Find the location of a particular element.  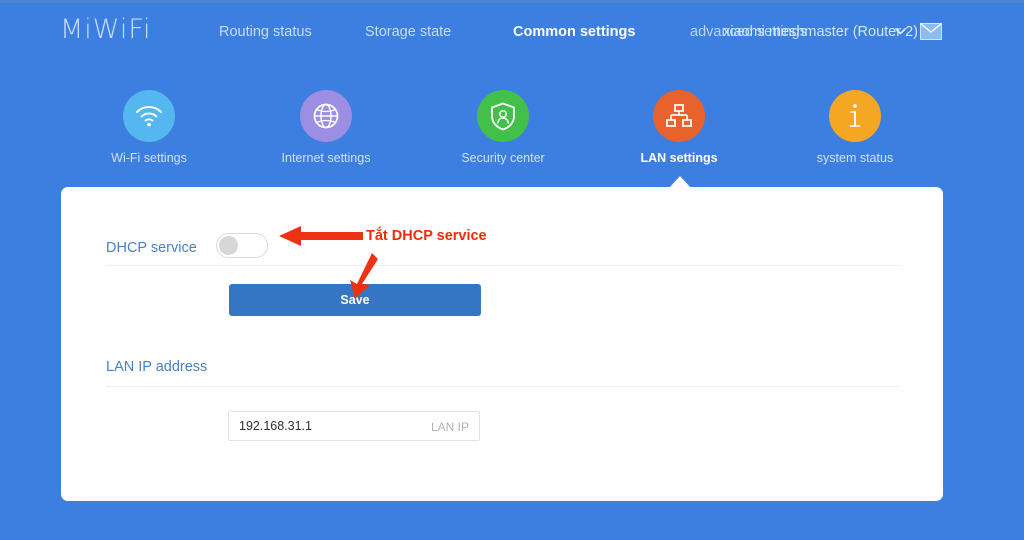

globe-icon is located at coordinates (326, 116).